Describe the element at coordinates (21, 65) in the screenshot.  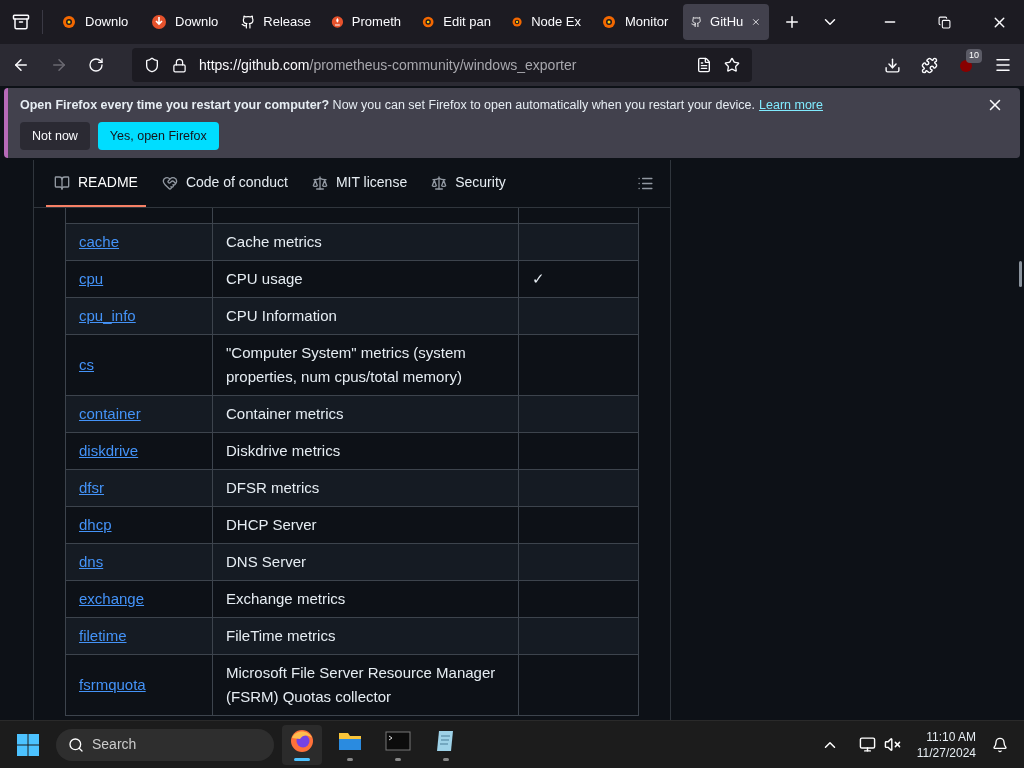
I see `back-icon` at that location.